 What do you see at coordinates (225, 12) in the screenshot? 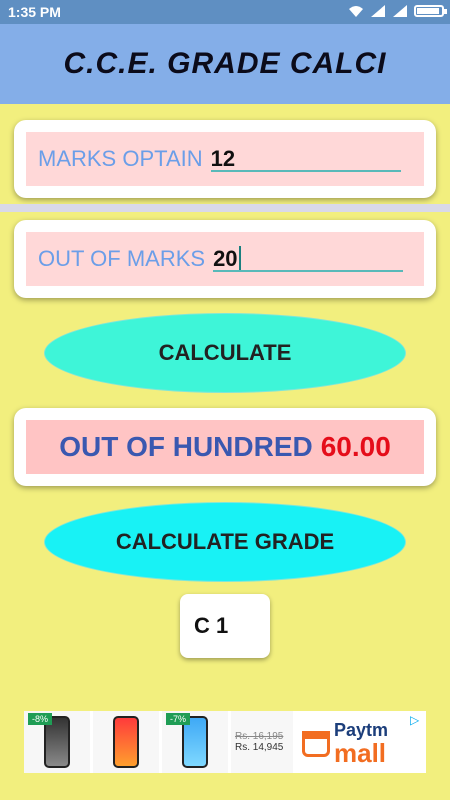
I see `status-bar: 1:35 PM` at bounding box center [225, 12].